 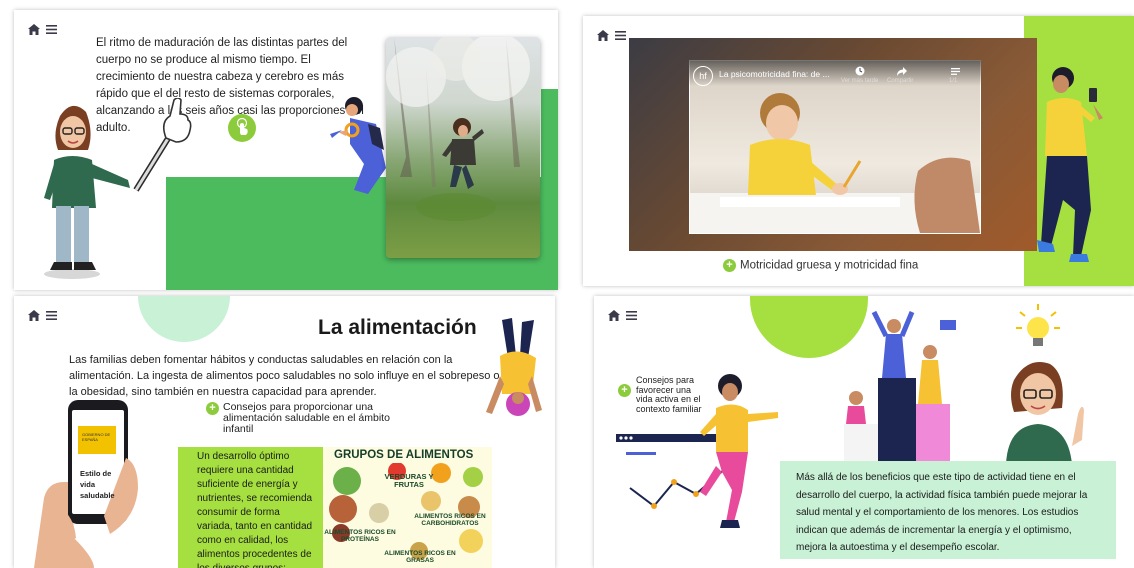 I want to click on student-magnifier-illustration, so click(x=358, y=145).